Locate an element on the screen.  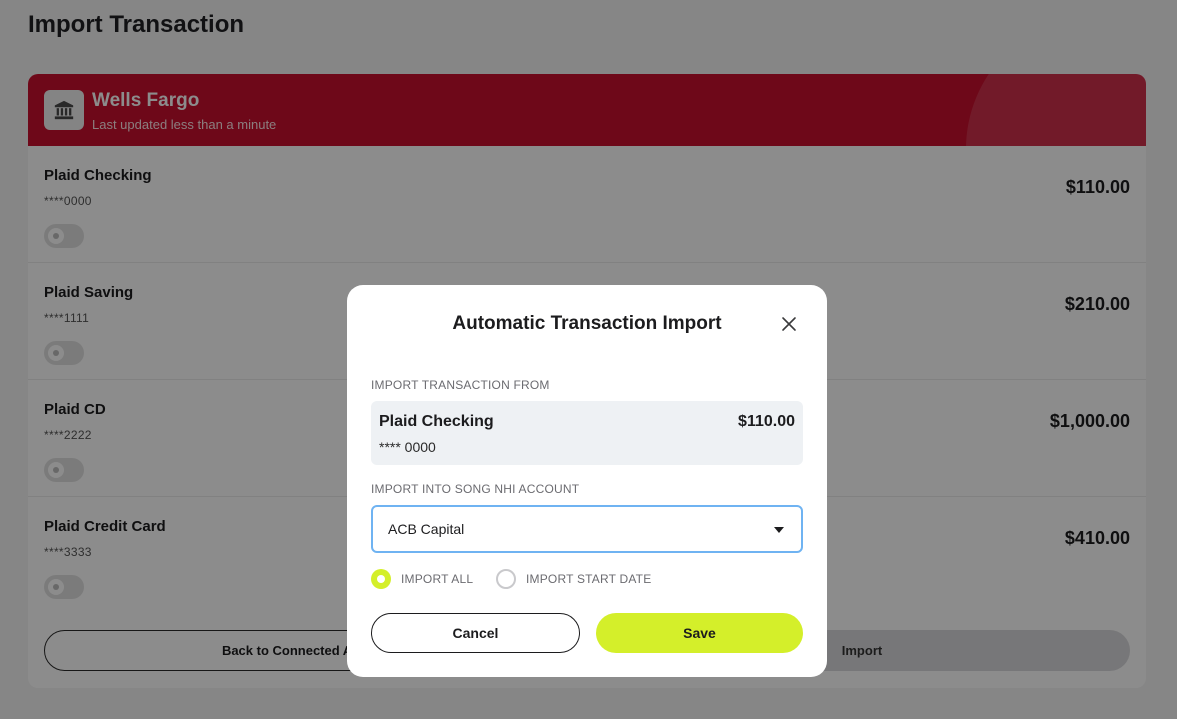
selected-account-value: ACB Capital is located at coordinates (426, 529).